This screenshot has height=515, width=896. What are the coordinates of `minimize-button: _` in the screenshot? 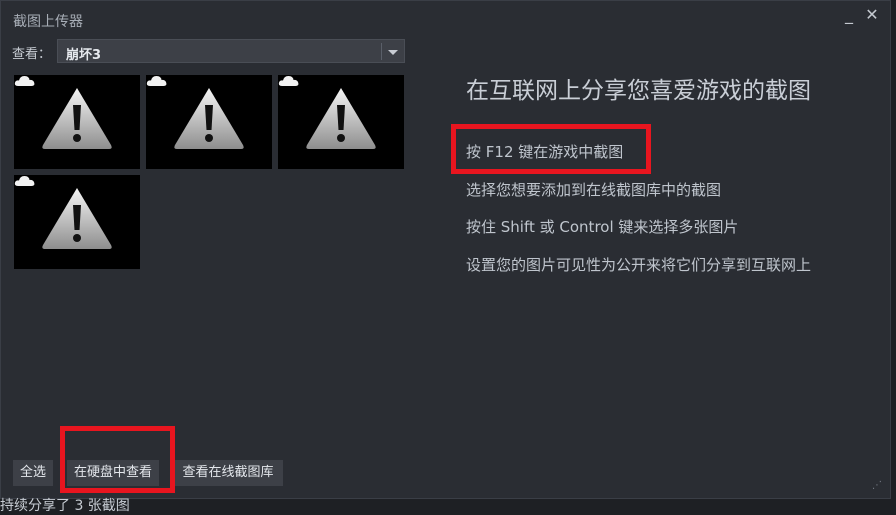 It's located at (849, 15).